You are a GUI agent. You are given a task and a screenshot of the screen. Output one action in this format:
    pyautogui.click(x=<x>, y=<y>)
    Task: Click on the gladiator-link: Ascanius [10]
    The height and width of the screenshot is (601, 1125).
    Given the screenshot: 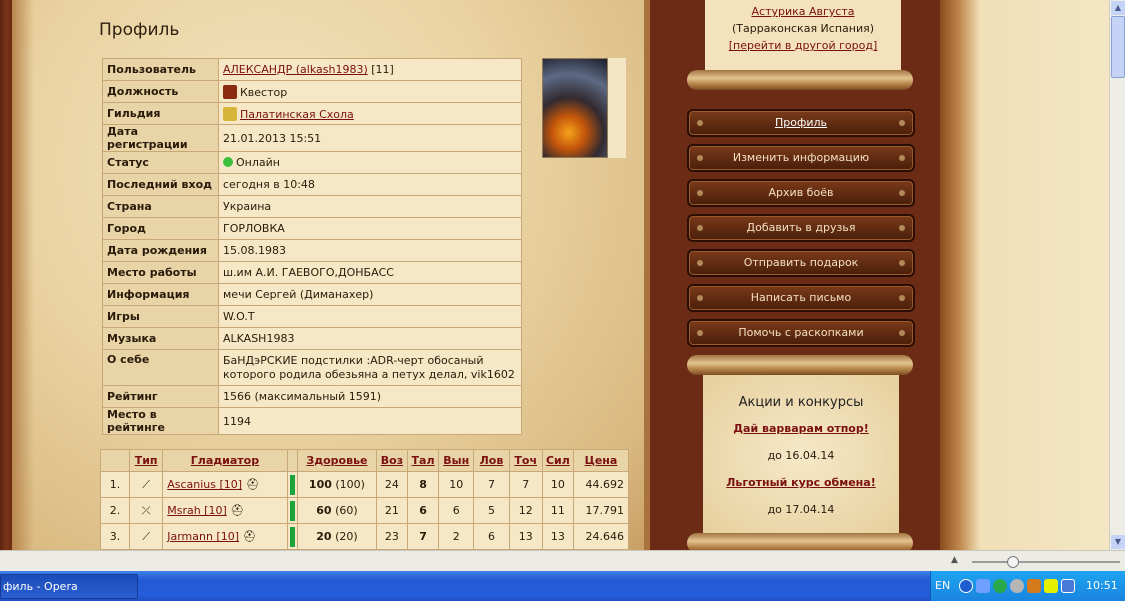 What is the action you would take?
    pyautogui.click(x=204, y=484)
    